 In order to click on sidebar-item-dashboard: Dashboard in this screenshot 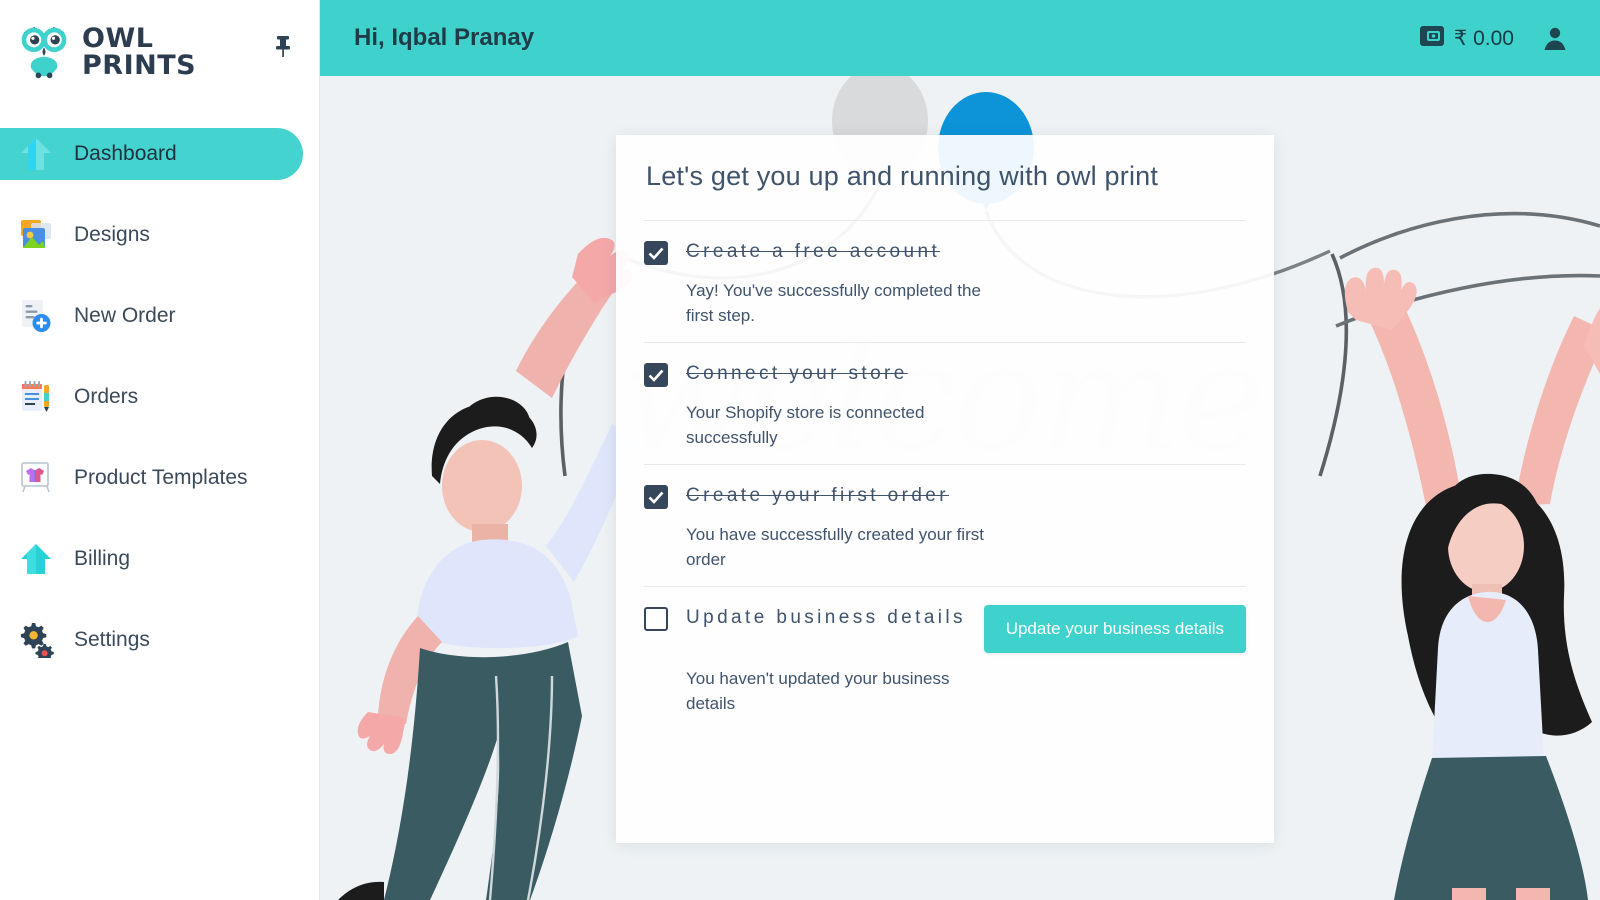, I will do `click(151, 154)`.